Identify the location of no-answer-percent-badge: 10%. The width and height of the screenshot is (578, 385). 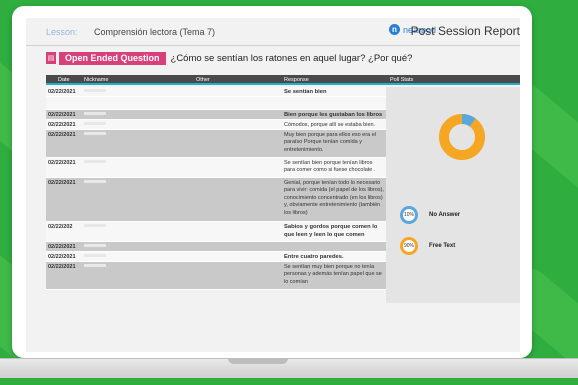
(409, 215).